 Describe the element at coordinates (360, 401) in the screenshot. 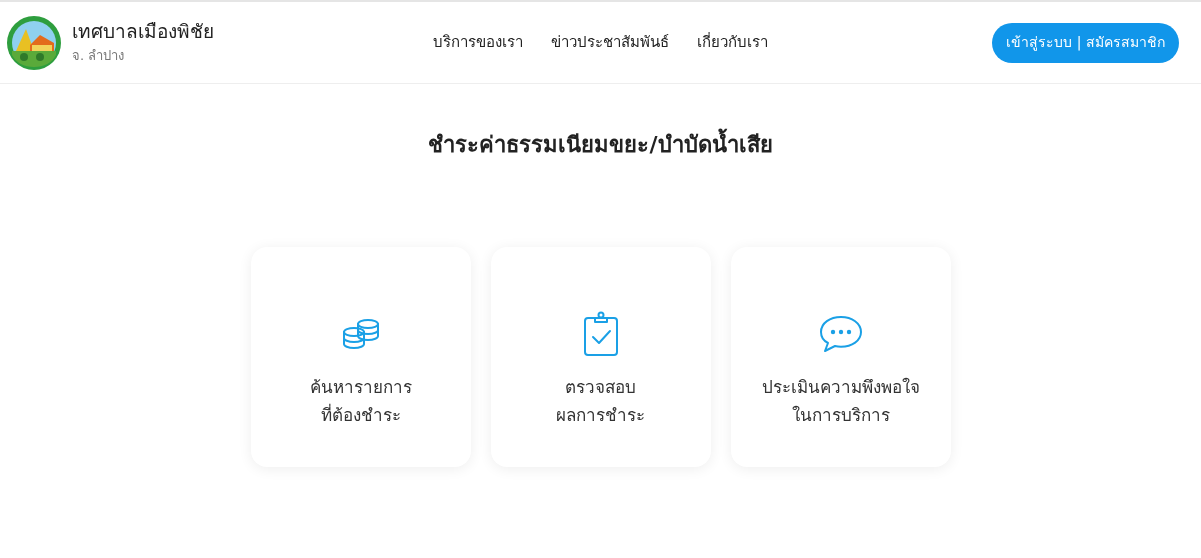

I see `card-label: ค้นหารายการ ที่ต้องชำระ` at that location.